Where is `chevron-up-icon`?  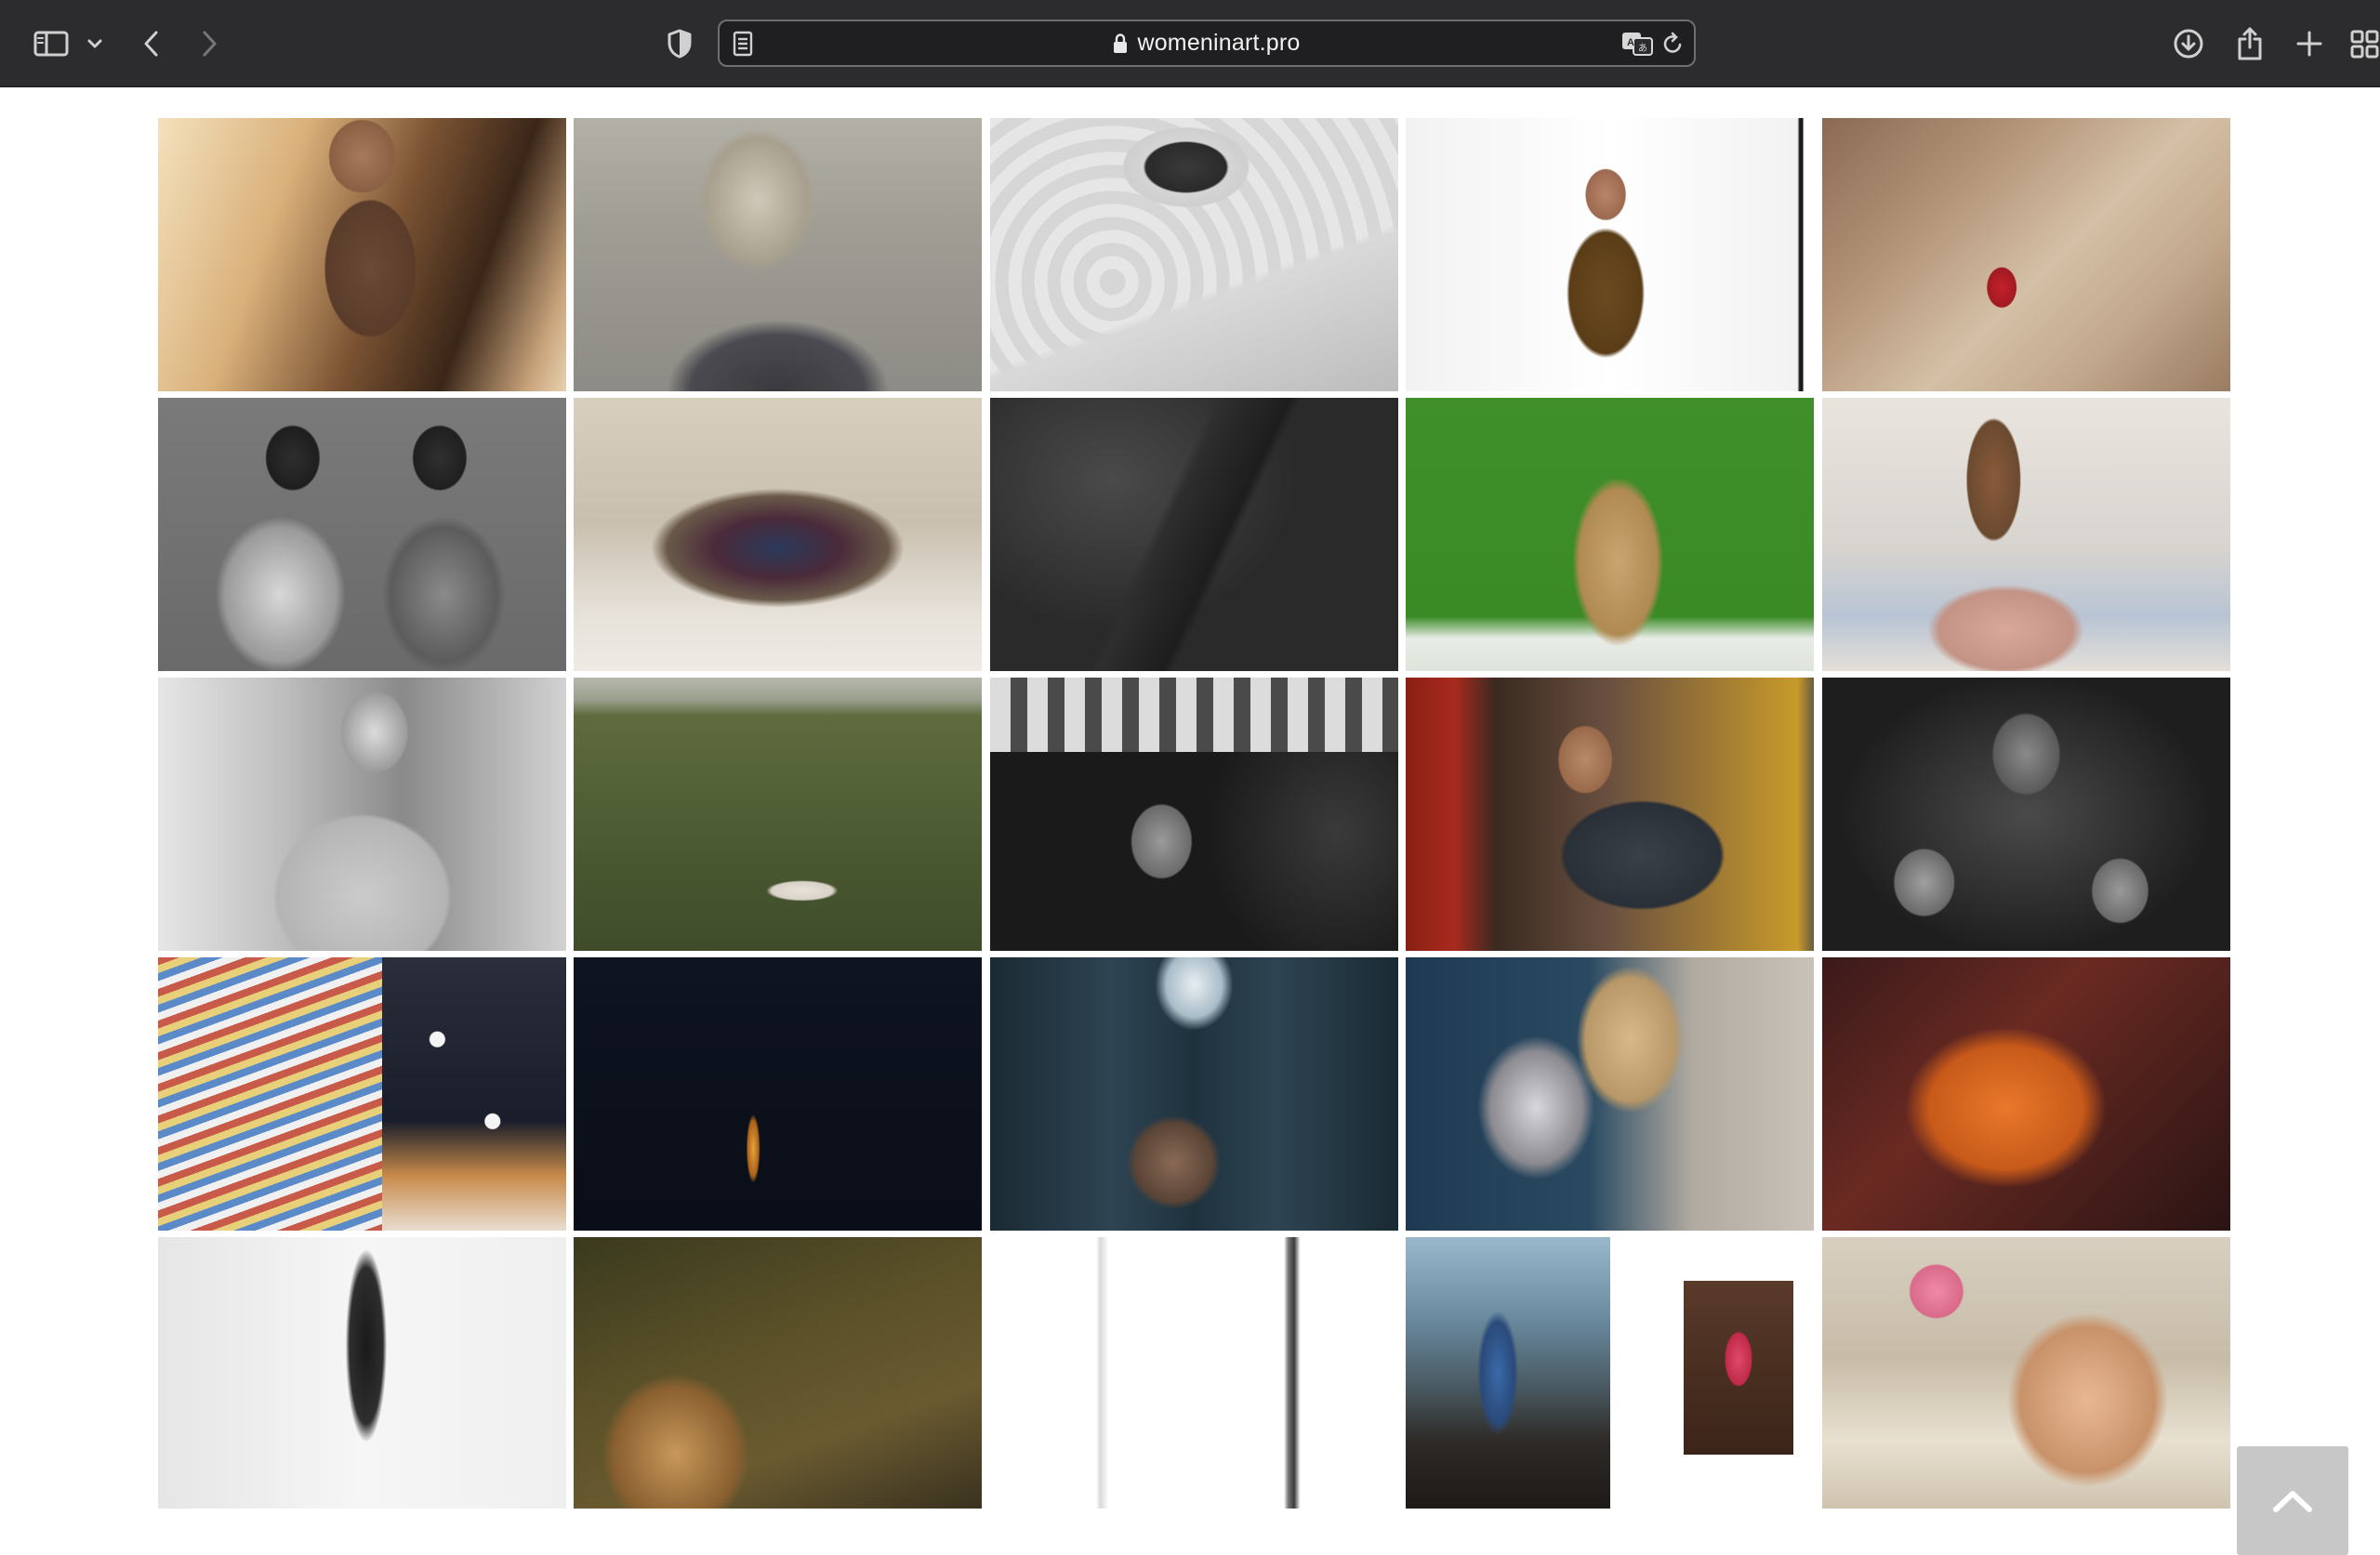
chevron-up-icon is located at coordinates (2292, 1501).